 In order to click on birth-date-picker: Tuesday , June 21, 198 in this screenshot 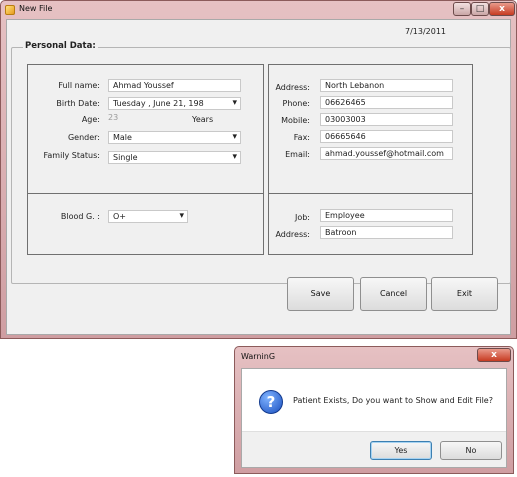, I will do `click(174, 103)`.